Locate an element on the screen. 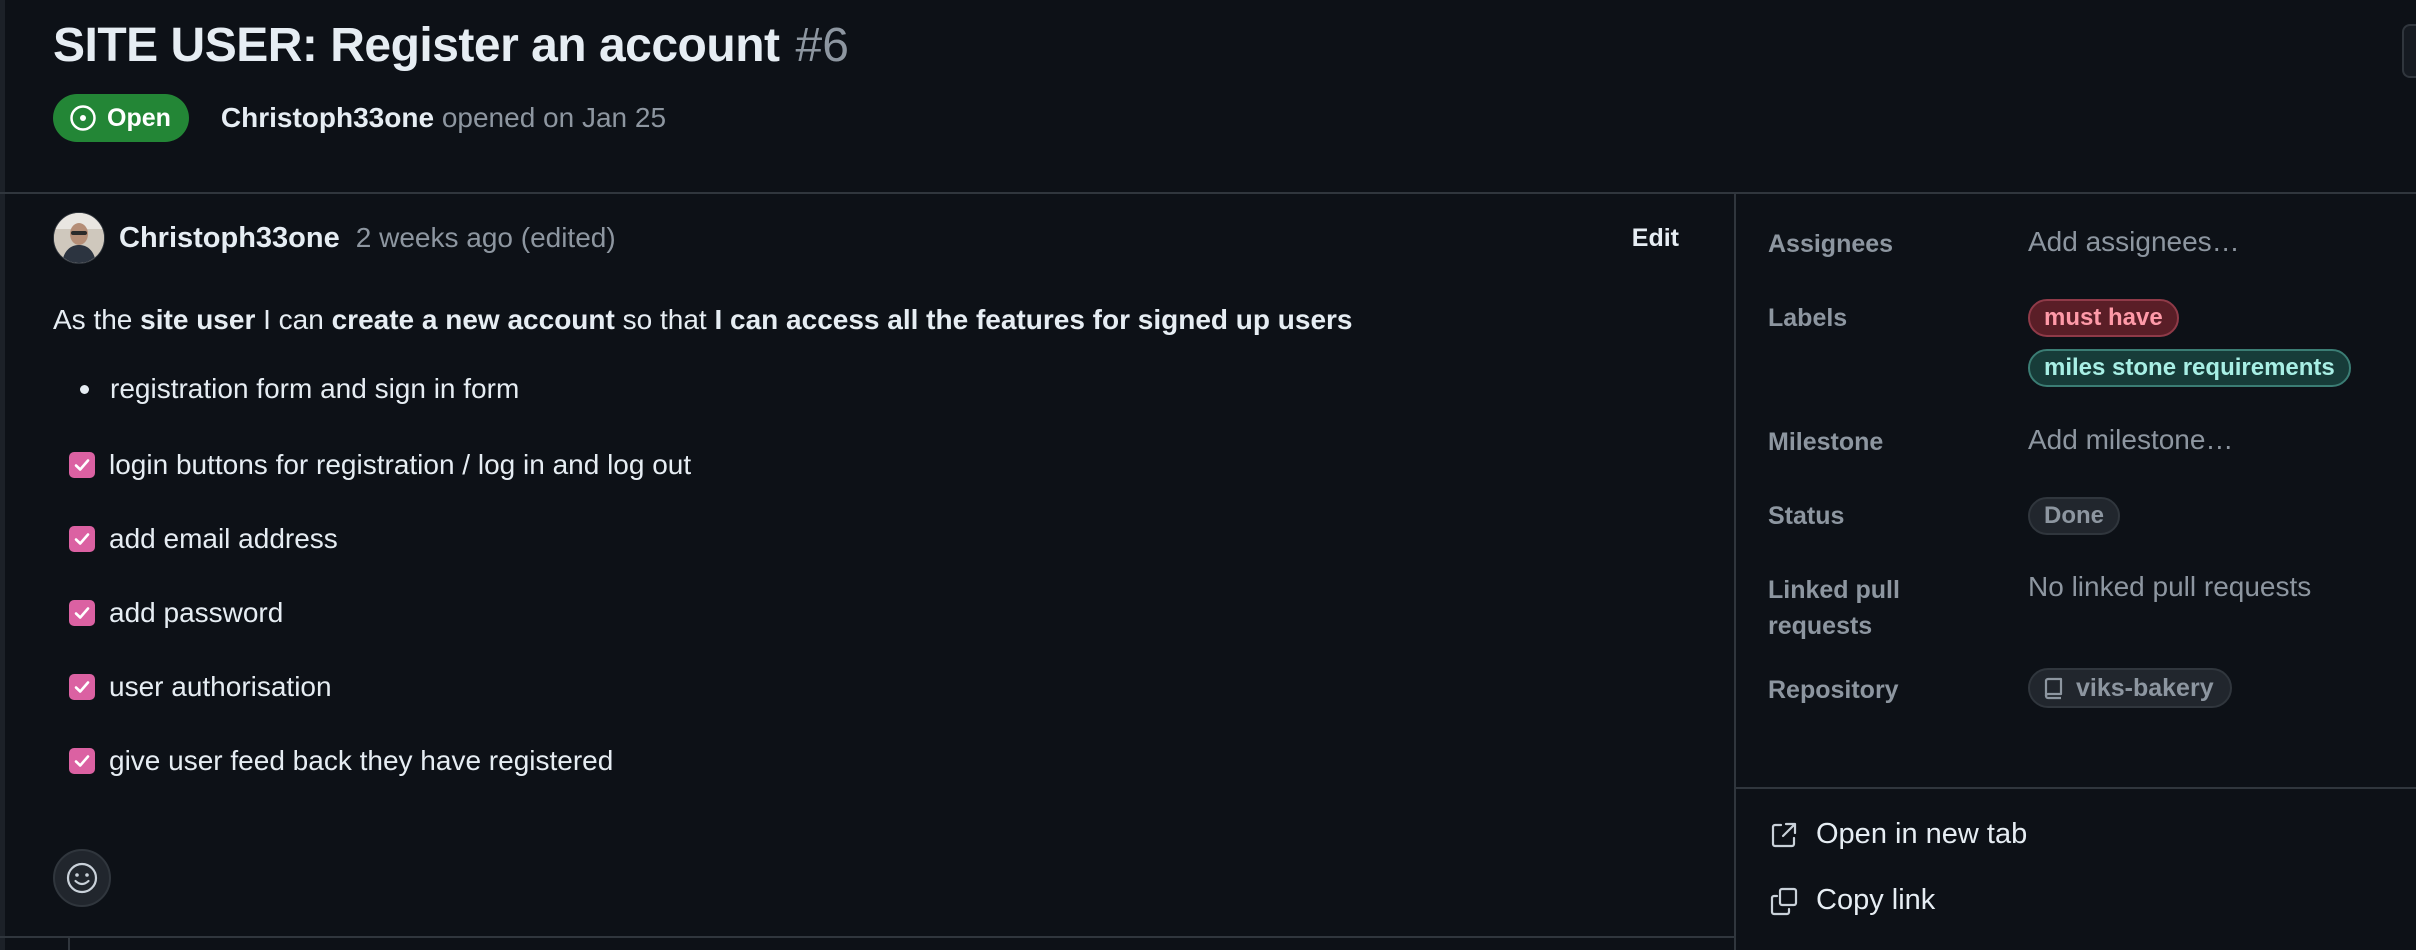 The image size is (2416, 950). task-label: give user feed back they have registered is located at coordinates (361, 760).